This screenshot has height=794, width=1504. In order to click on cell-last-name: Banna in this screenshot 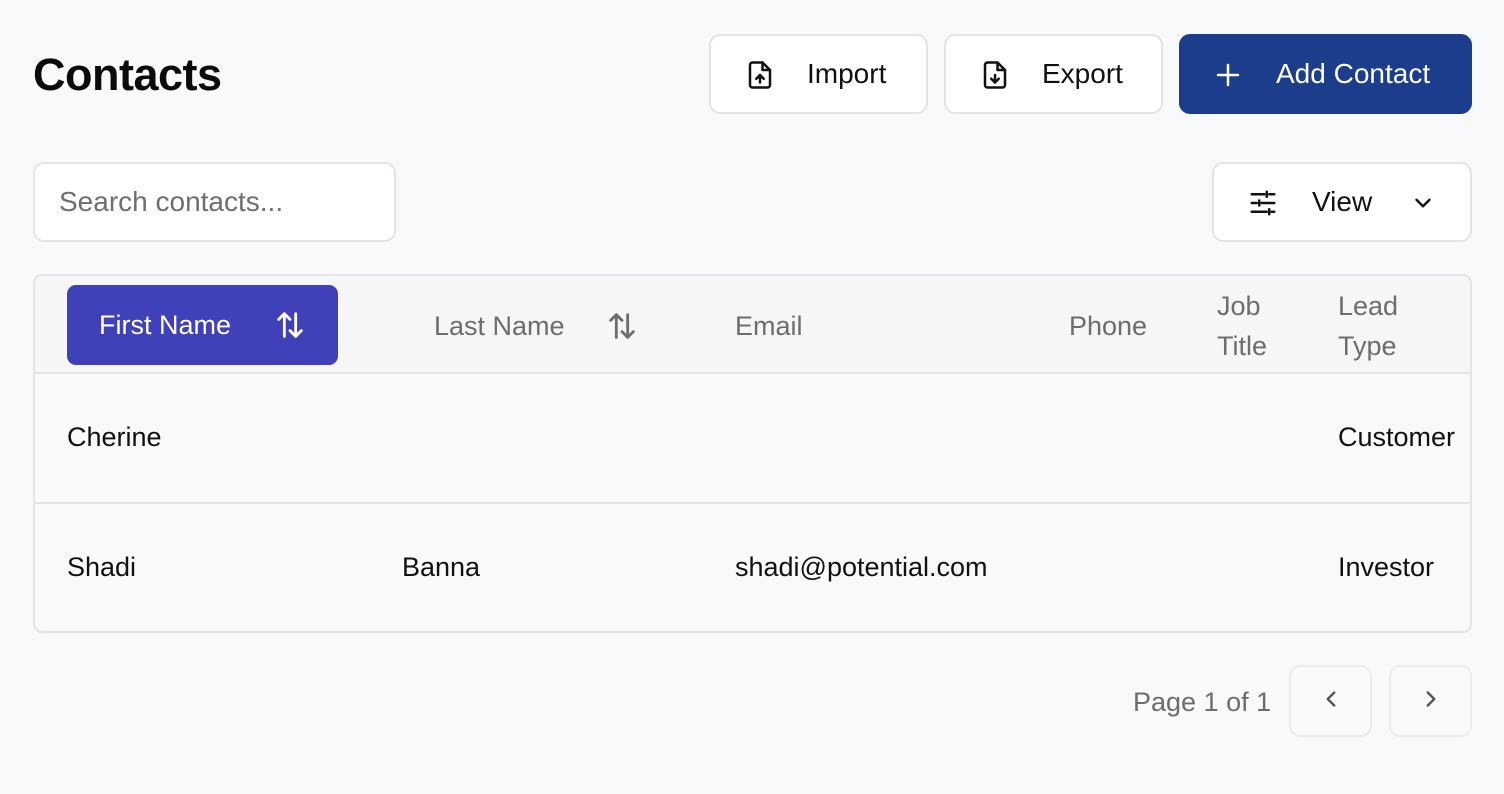, I will do `click(441, 567)`.